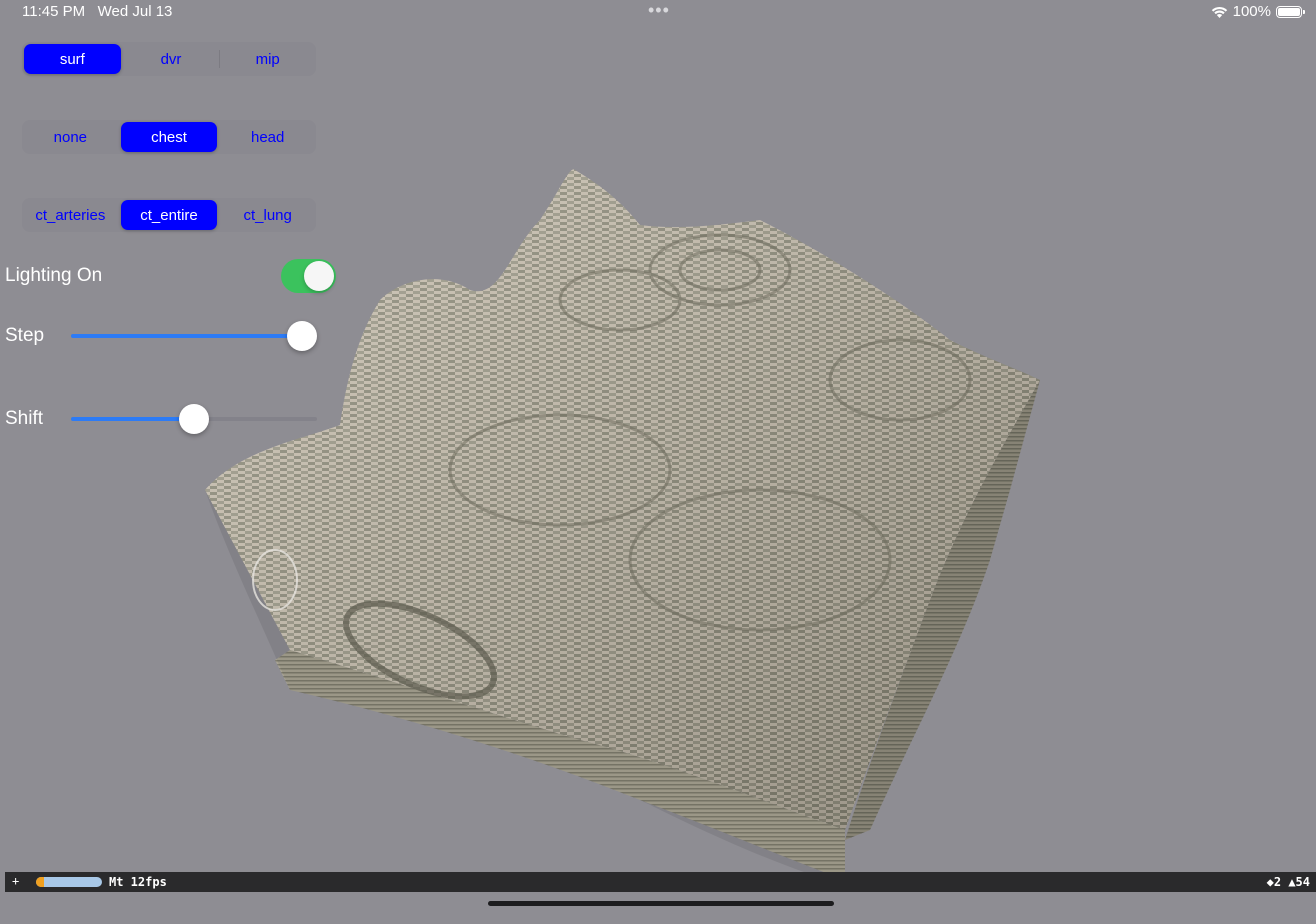 Image resolution: width=1316 pixels, height=924 pixels. I want to click on segment-surf: surf, so click(72, 59).